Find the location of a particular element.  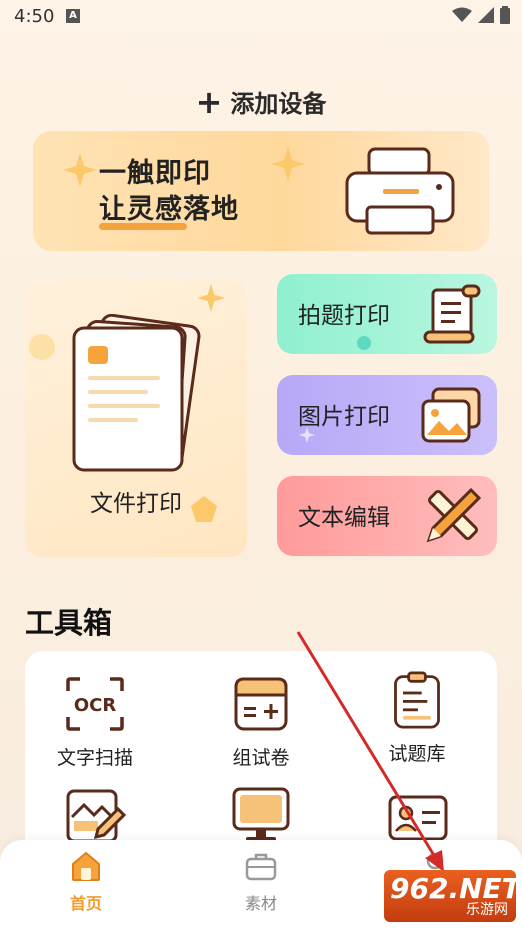

annotation-arrow is located at coordinates (370, 751).